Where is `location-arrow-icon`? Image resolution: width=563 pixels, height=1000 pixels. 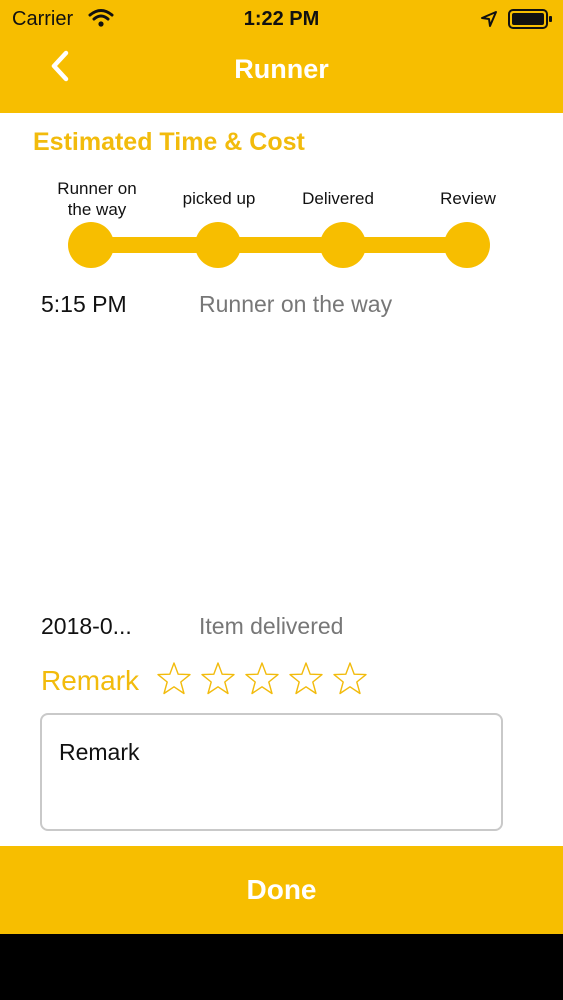
location-arrow-icon is located at coordinates (489, 19).